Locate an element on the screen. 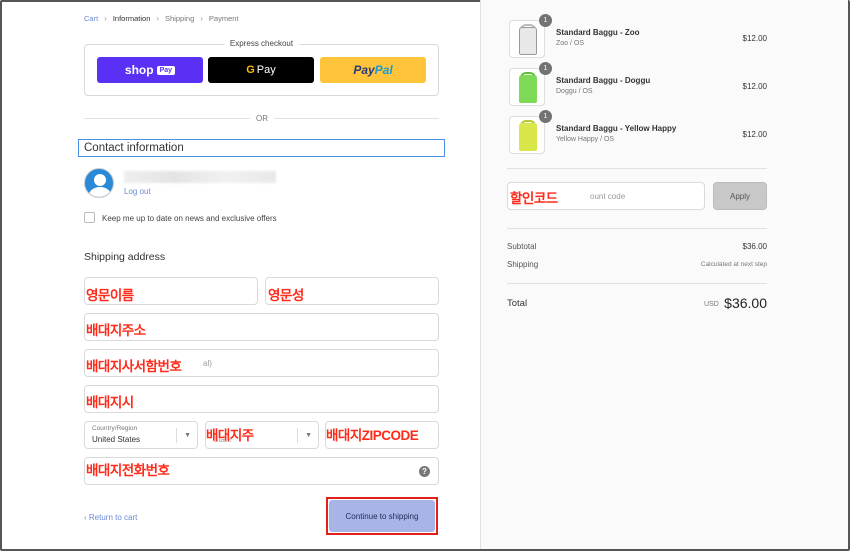 The image size is (850, 551). apartment-annotation: 배대지사서함번호 is located at coordinates (134, 367).